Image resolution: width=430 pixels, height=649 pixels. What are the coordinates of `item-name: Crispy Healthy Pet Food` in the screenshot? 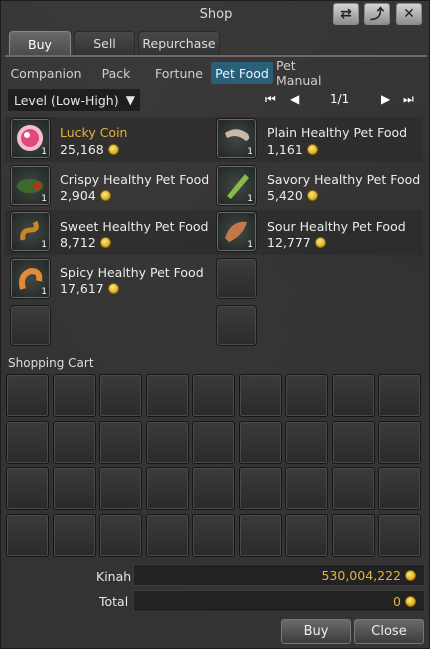 It's located at (135, 179).